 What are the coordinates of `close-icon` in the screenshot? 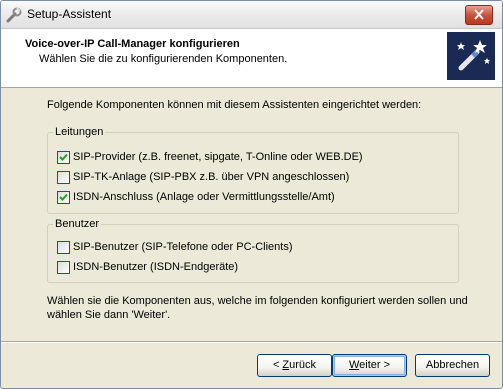 It's located at (479, 14).